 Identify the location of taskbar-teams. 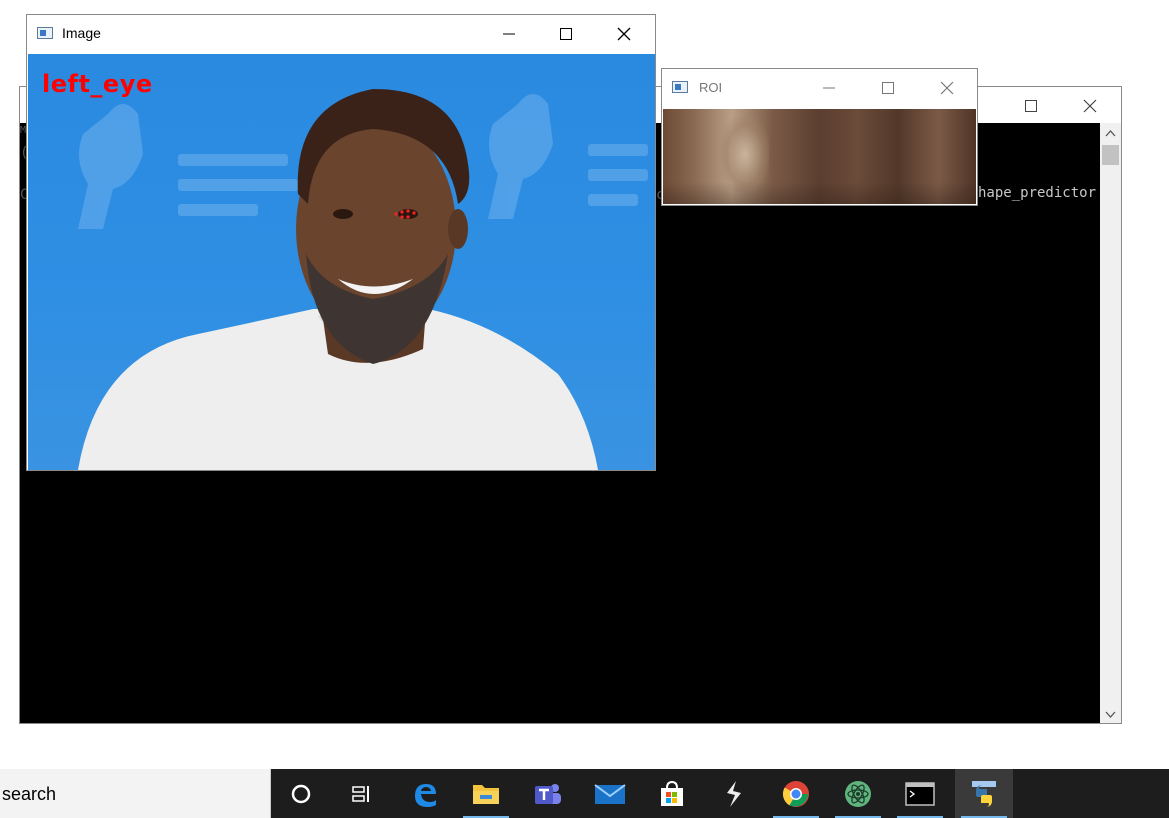
(548, 793).